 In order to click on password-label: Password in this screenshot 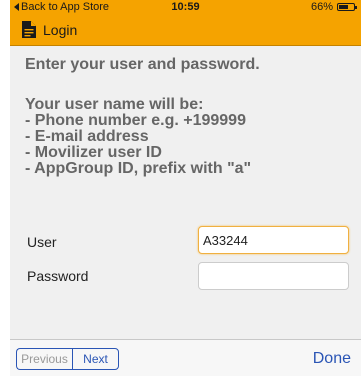, I will do `click(58, 276)`.